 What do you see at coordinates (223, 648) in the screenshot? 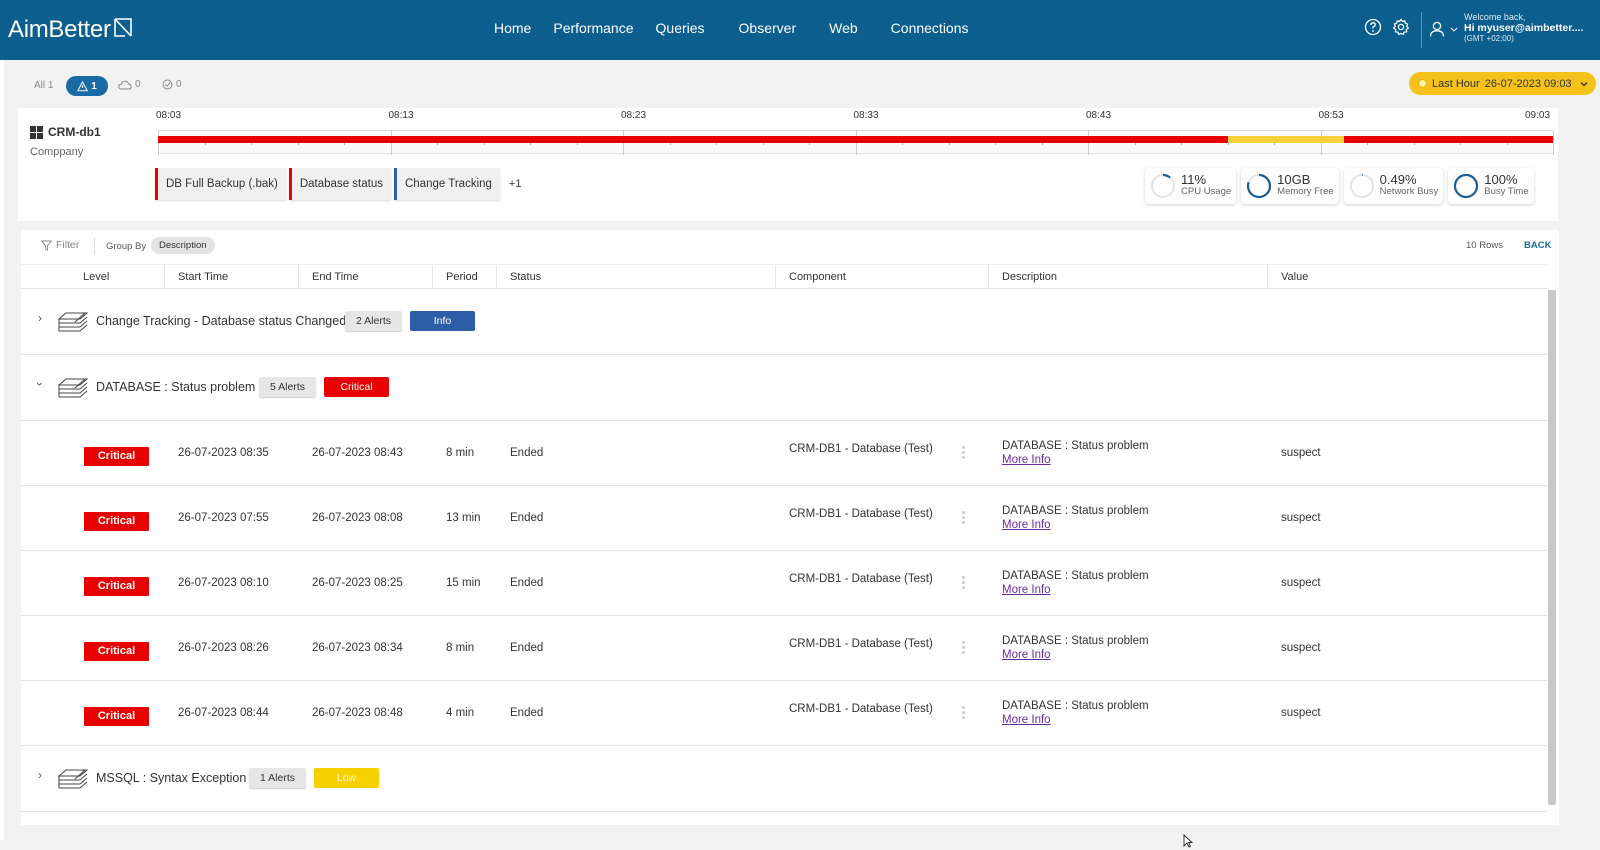
I see `start-time: 26-07-2023 08:26` at bounding box center [223, 648].